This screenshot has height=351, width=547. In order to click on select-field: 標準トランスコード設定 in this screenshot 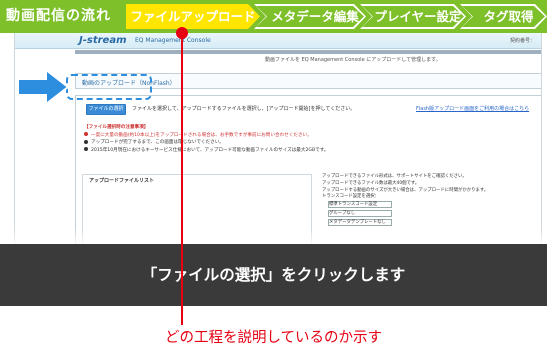, I will do `click(360, 205)`.